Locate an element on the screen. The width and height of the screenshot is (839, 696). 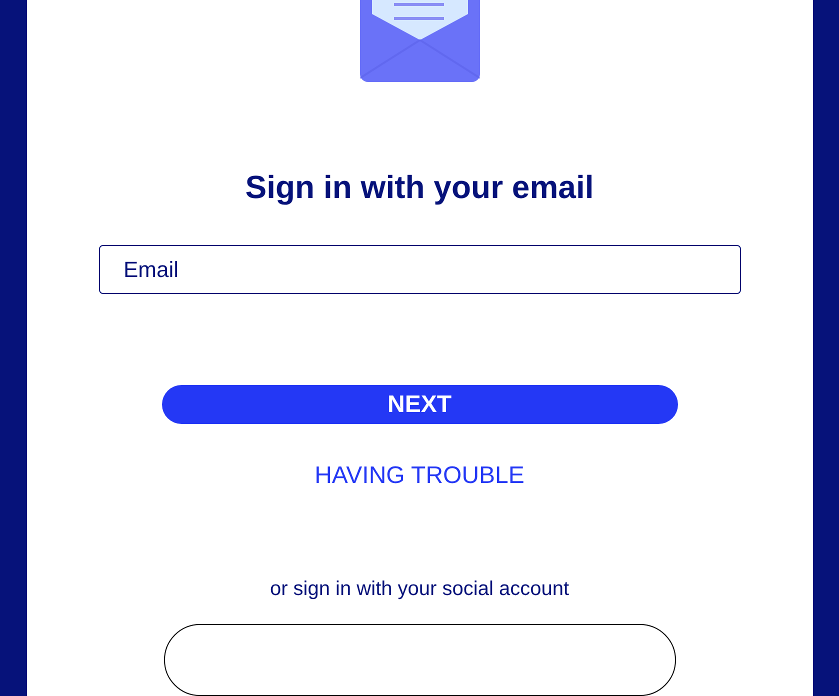
next-button: NEXT is located at coordinates (420, 404).